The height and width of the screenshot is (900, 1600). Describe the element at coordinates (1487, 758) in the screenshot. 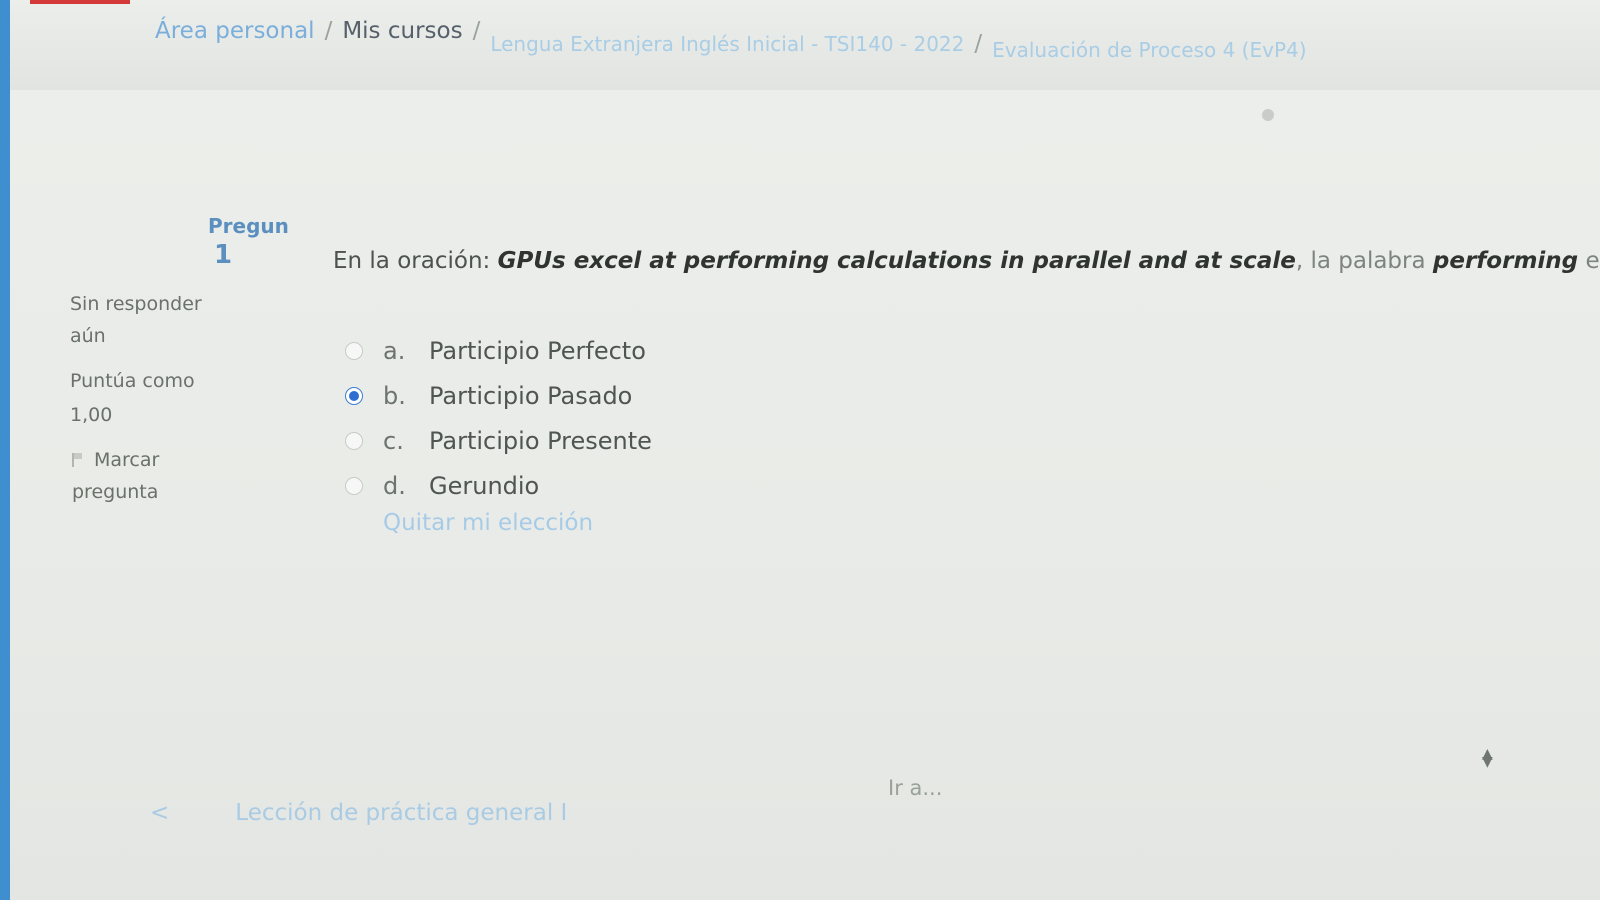

I see `select-arrows-icon: ▲ ▼` at that location.